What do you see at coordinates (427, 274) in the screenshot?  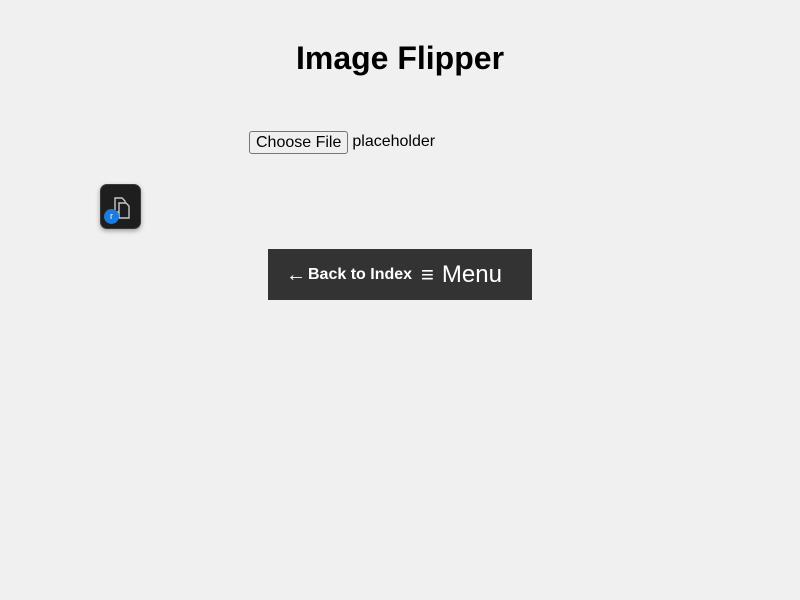 I see `hamburger-icon: ≡` at bounding box center [427, 274].